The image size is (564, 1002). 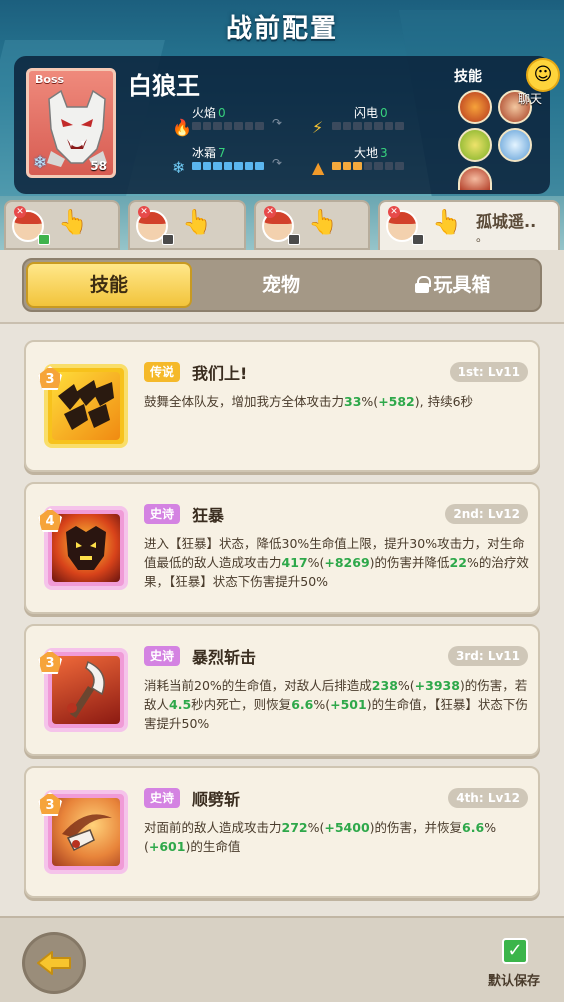 I want to click on skill-name: 顺劈斩, so click(x=216, y=799).